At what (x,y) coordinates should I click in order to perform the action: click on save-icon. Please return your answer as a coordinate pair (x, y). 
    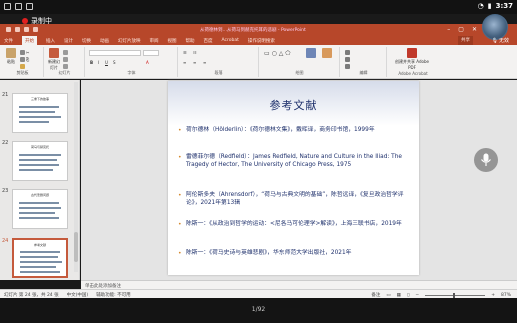
    Looking at the image, I should click on (8, 29).